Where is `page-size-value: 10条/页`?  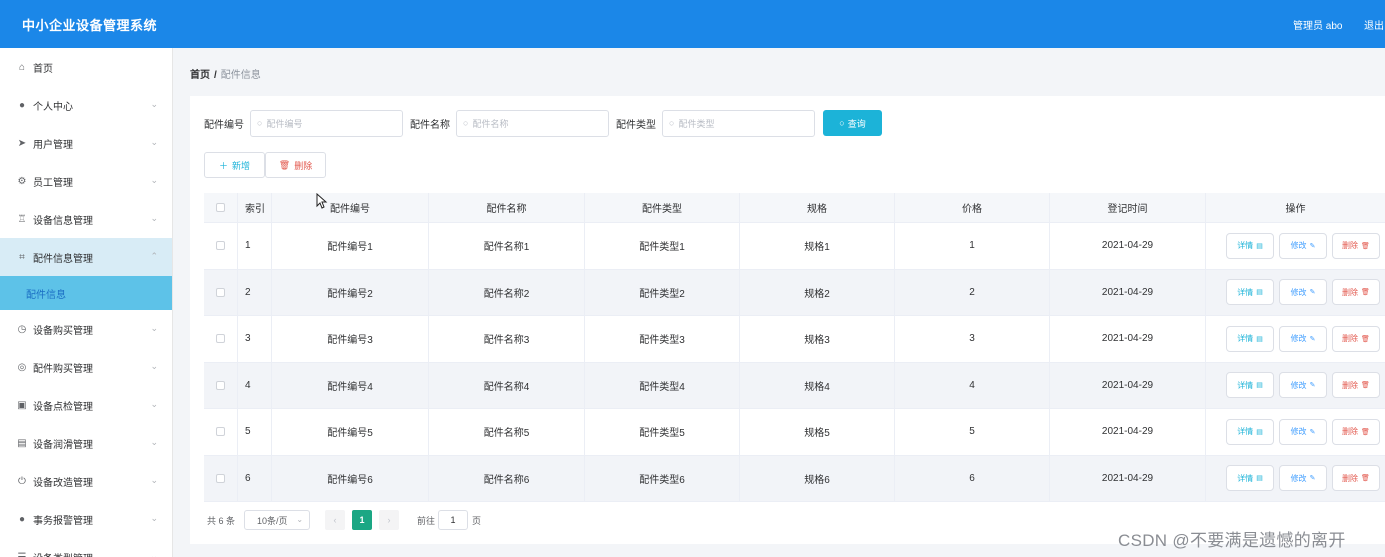
page-size-value: 10条/页 is located at coordinates (272, 520).